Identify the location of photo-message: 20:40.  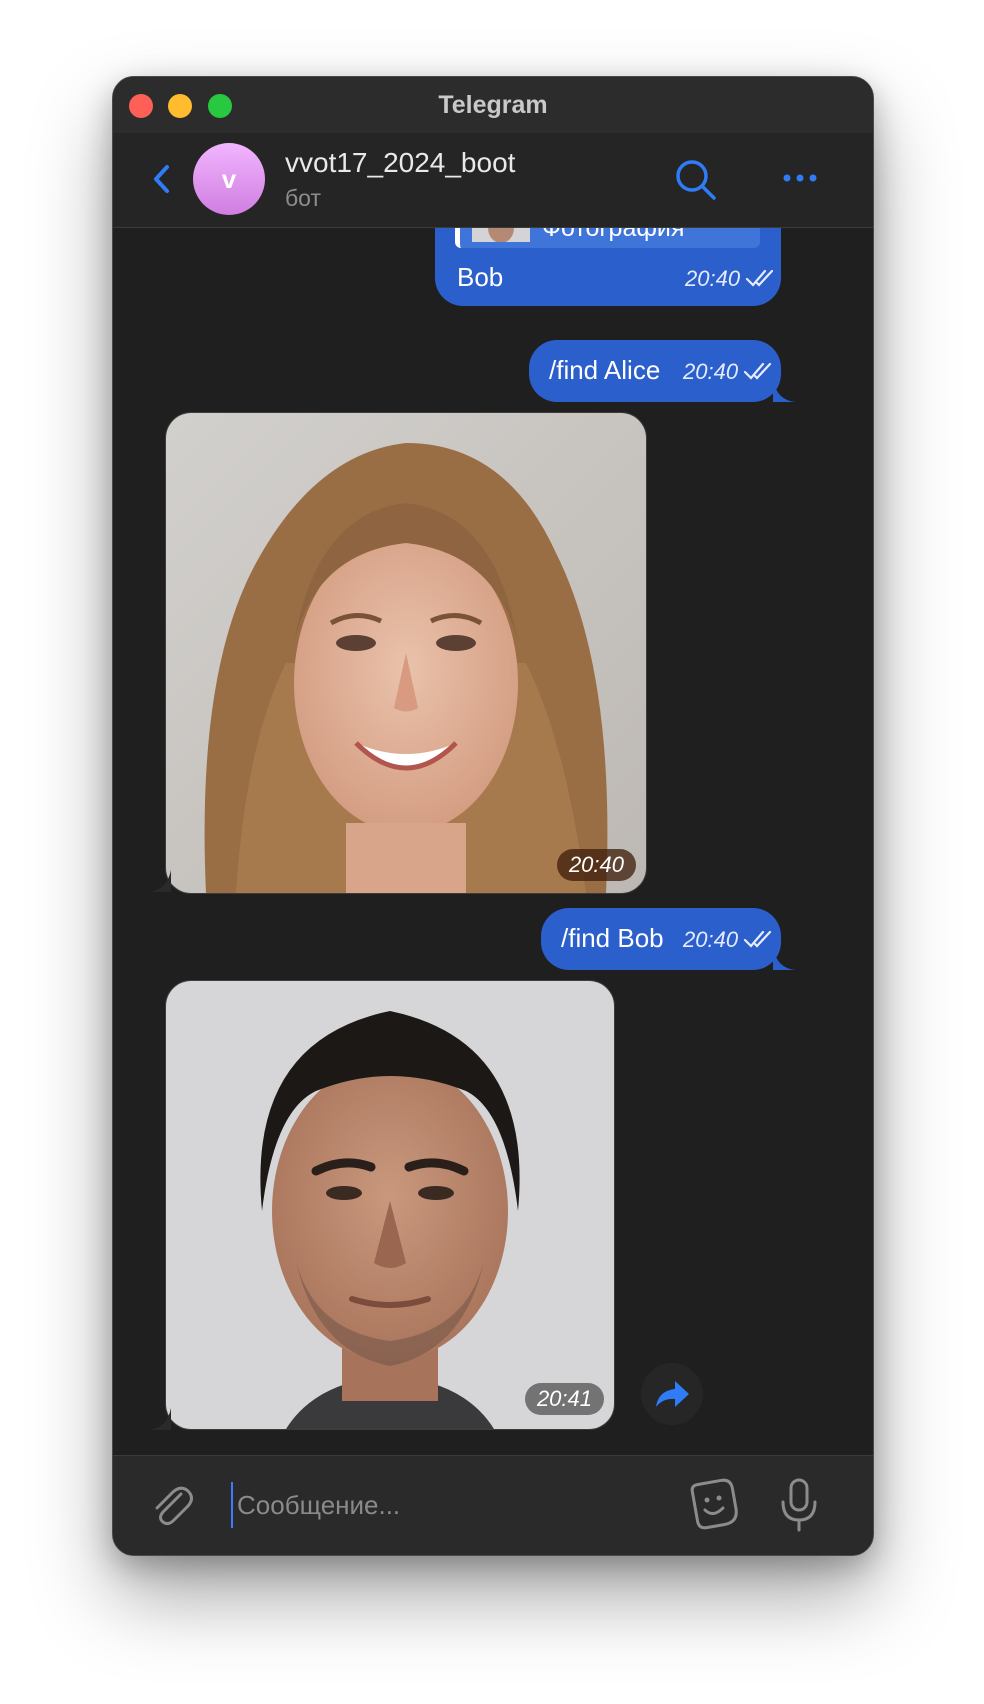
(406, 653).